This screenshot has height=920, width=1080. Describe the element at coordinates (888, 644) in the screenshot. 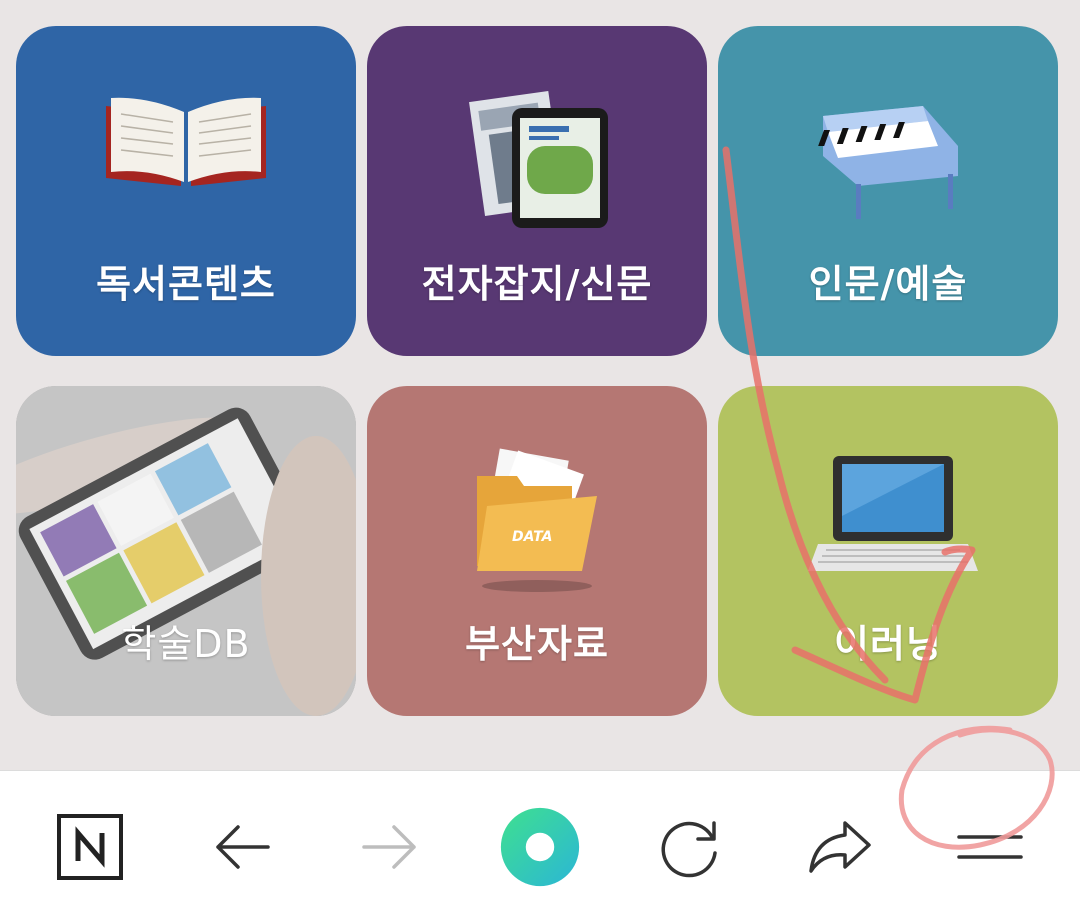

I see `tile-label: 이러닝` at that location.